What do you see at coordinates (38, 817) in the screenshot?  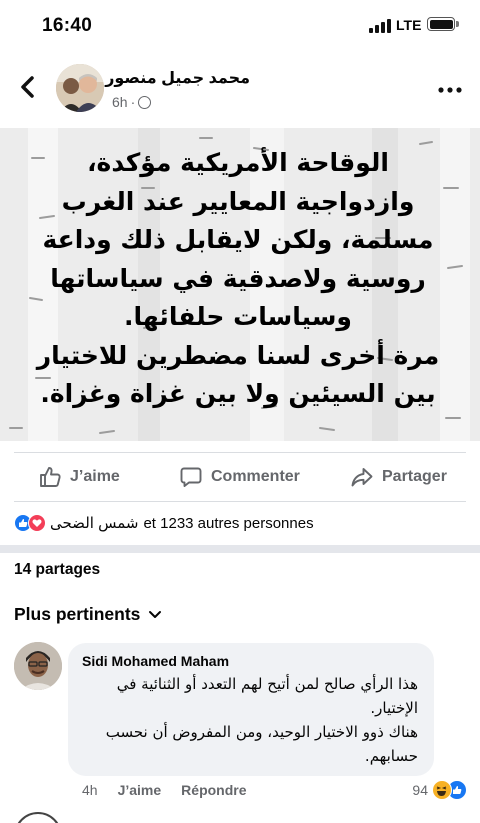 I see `next-commenter-avatar` at bounding box center [38, 817].